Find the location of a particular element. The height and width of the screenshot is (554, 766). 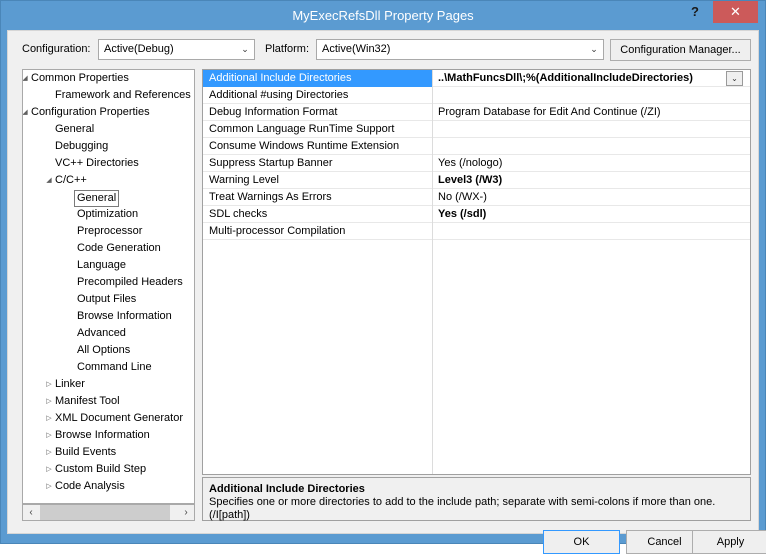

tree-item: Debugging is located at coordinates (108, 146).